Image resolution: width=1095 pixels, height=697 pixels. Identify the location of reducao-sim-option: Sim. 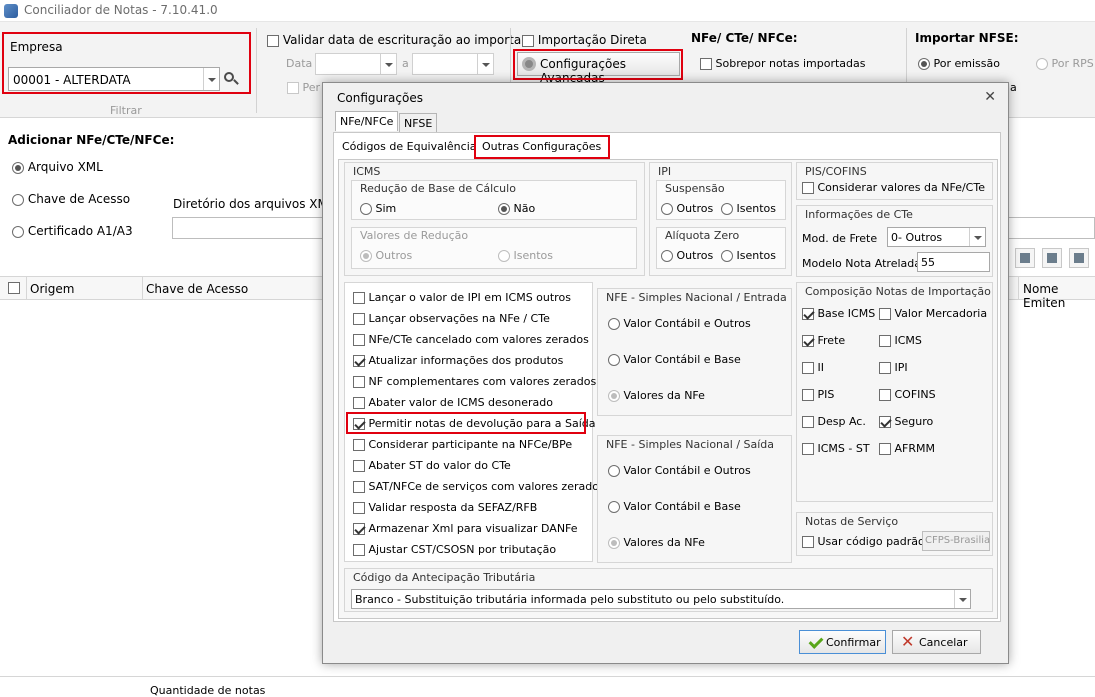
(378, 208).